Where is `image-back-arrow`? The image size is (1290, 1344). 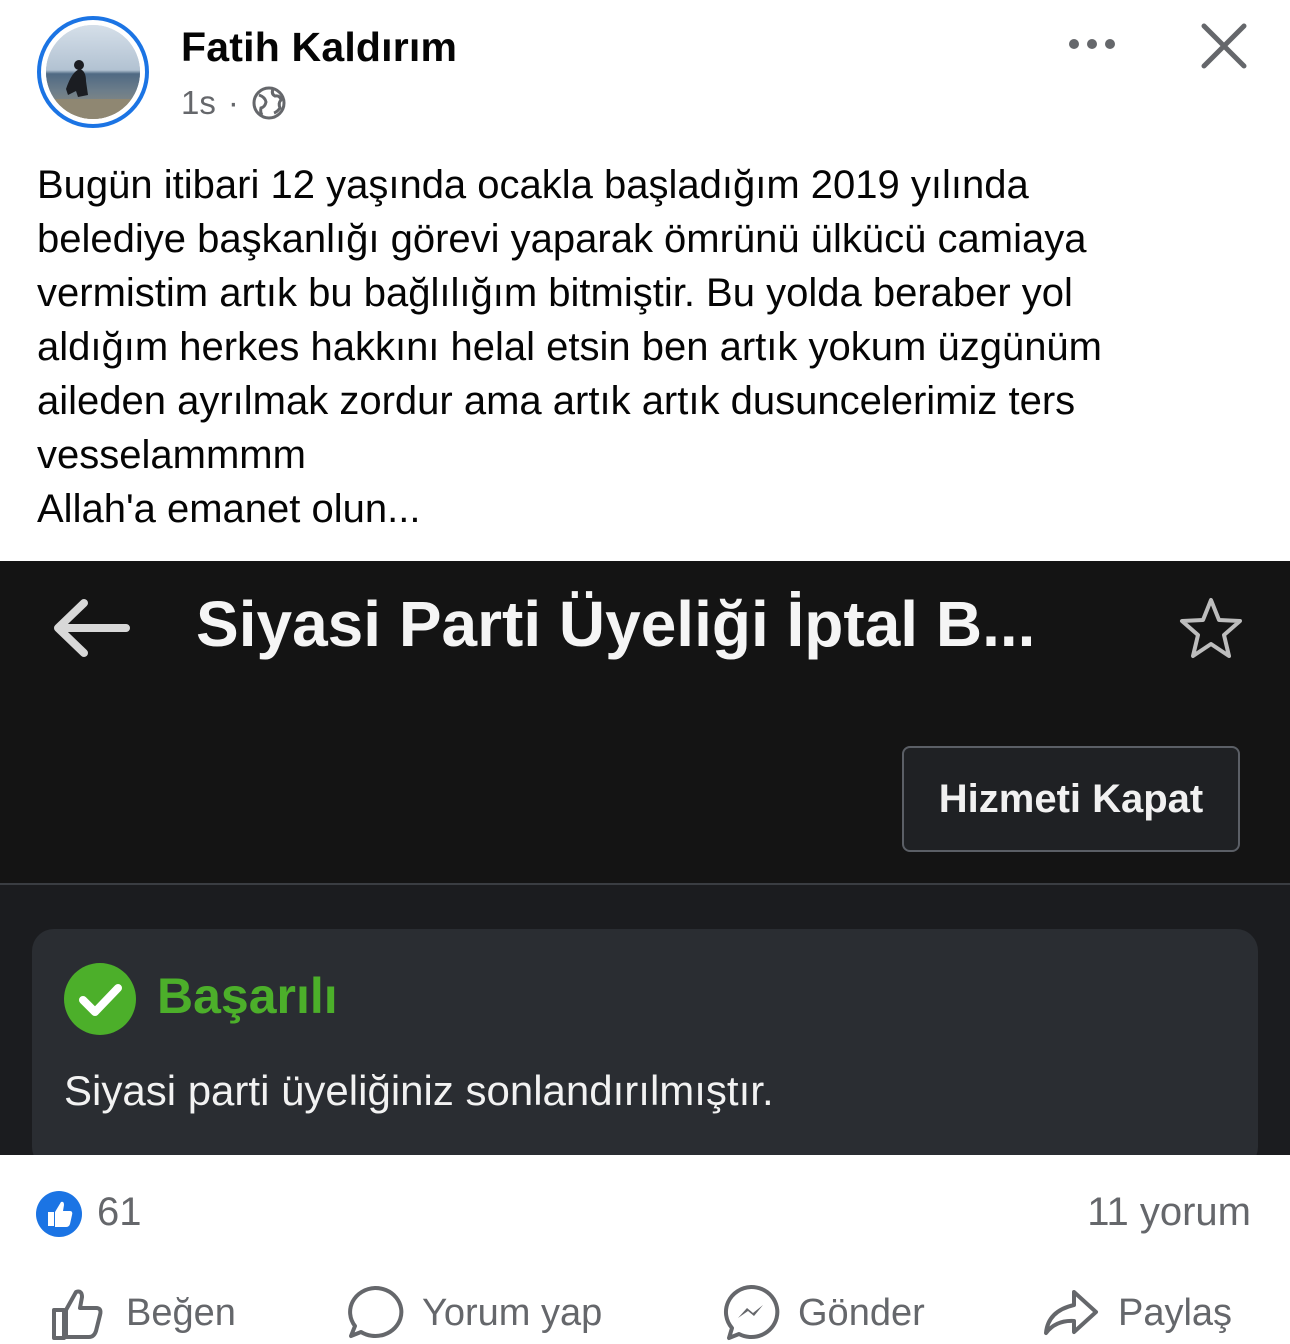
image-back-arrow is located at coordinates (91, 628).